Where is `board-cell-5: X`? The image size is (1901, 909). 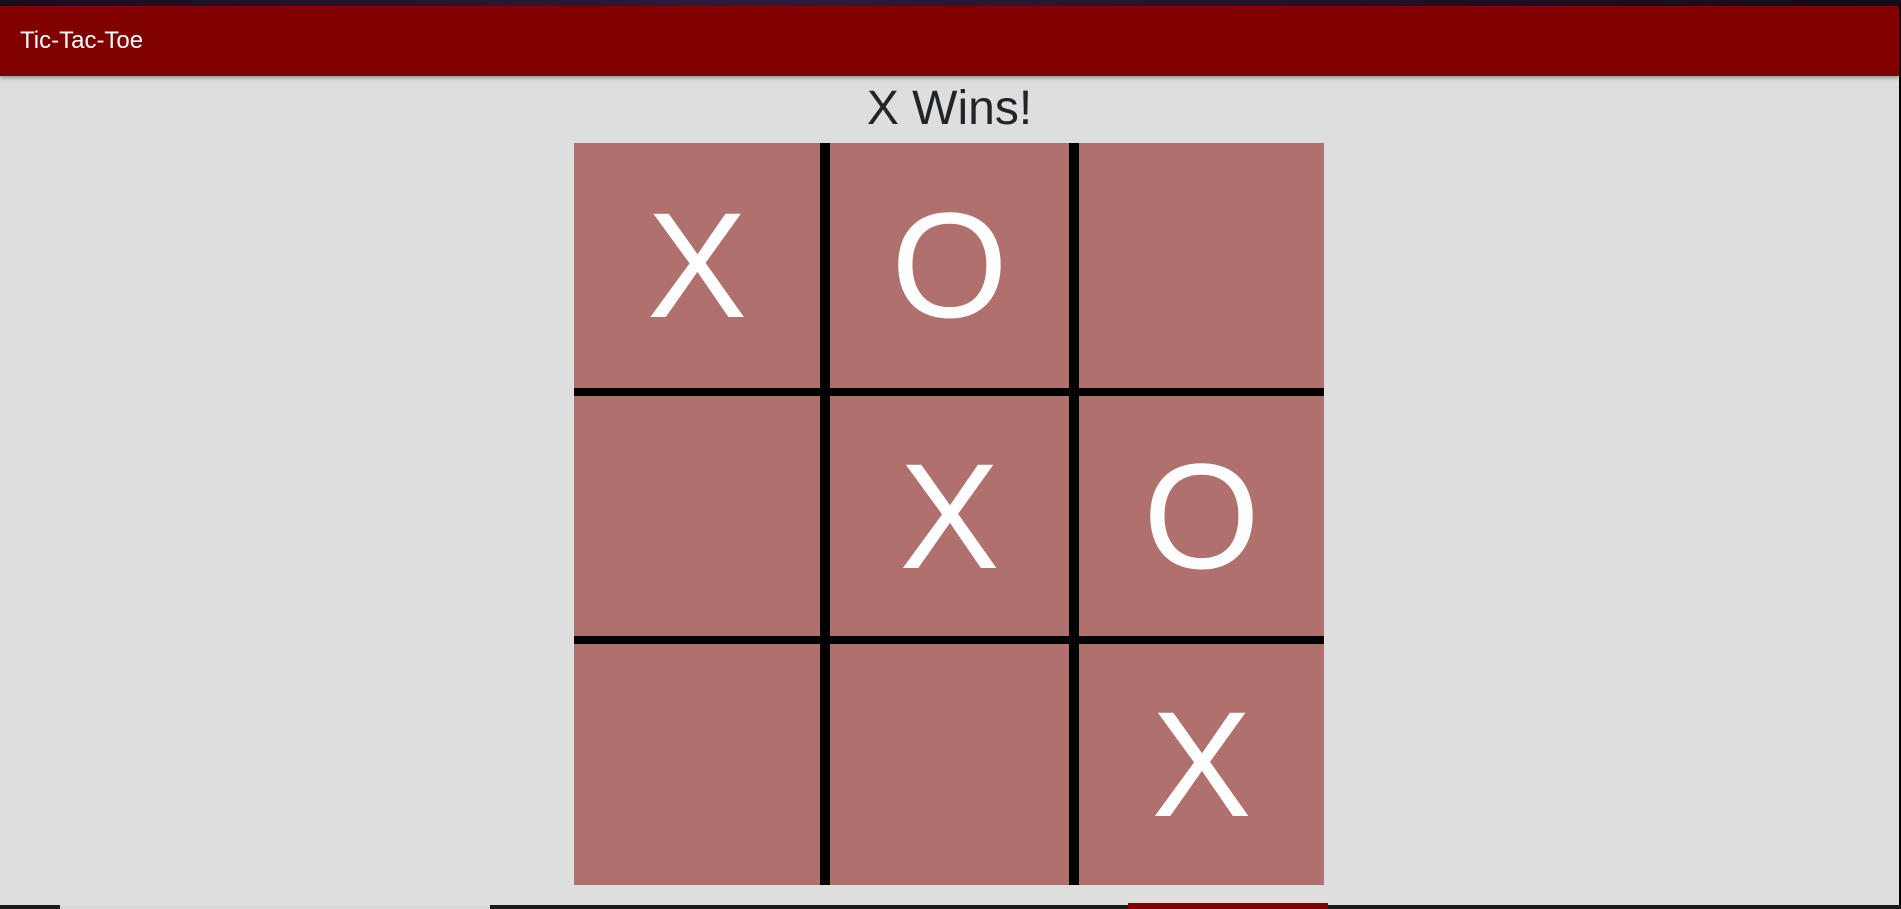 board-cell-5: X is located at coordinates (949, 516).